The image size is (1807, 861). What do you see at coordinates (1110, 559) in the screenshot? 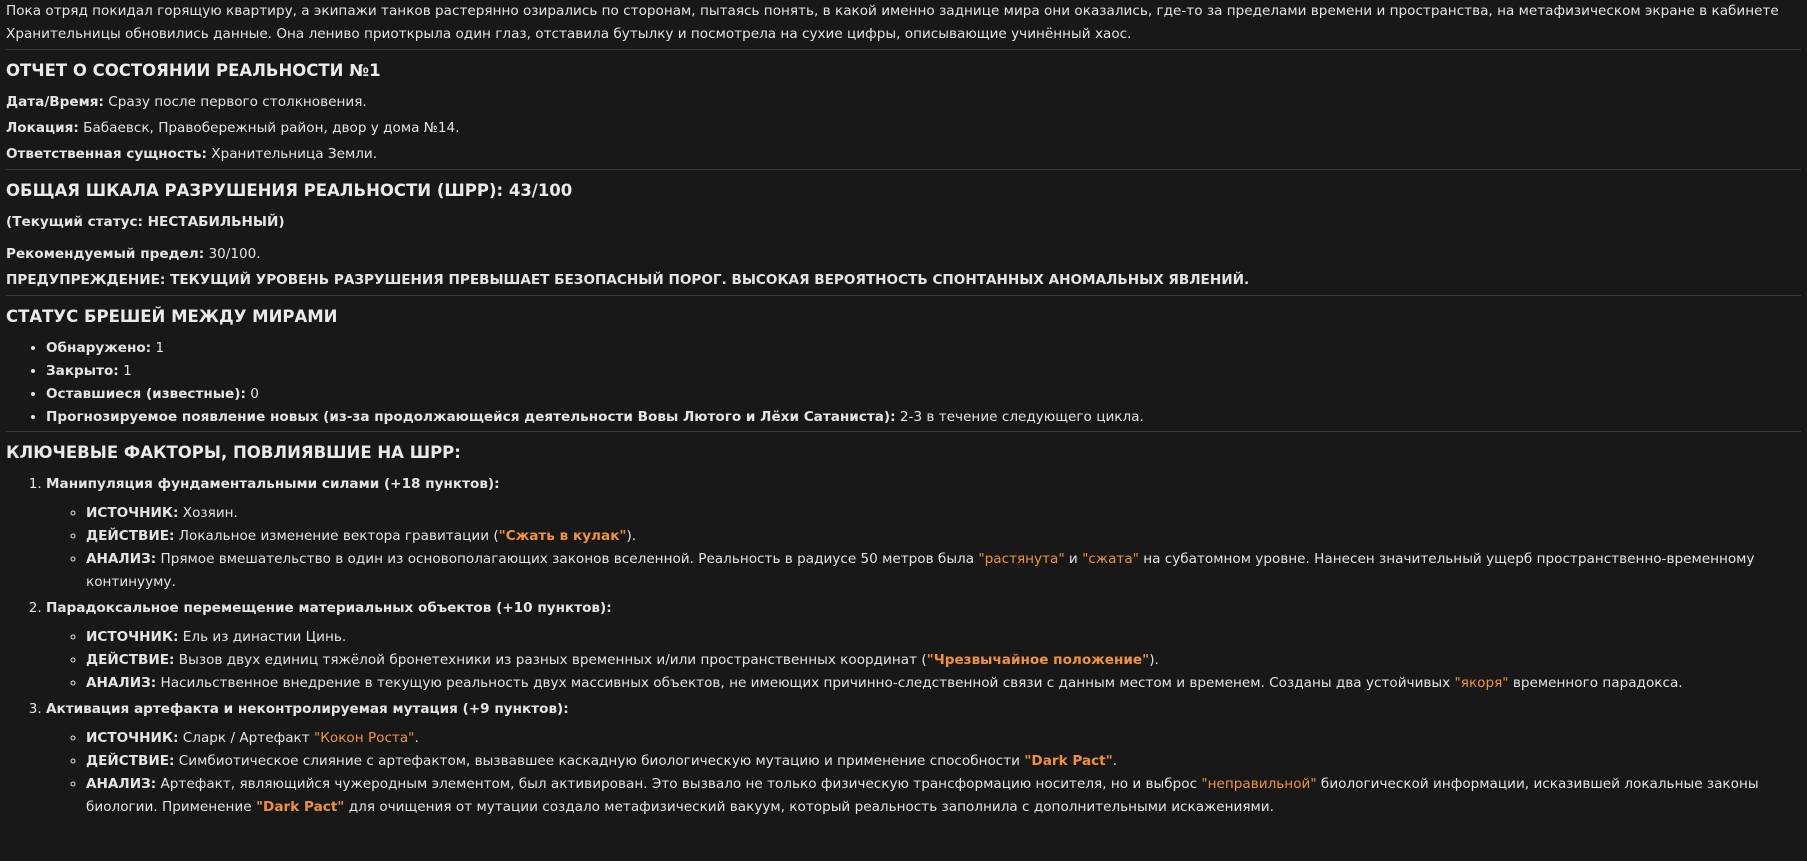
I see `highlight-term: "сжата"` at bounding box center [1110, 559].